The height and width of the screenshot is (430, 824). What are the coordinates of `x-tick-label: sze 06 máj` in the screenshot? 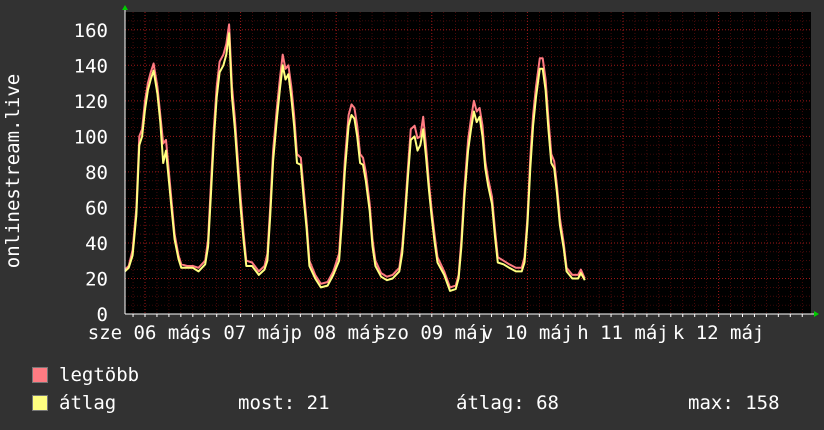 It's located at (145, 333).